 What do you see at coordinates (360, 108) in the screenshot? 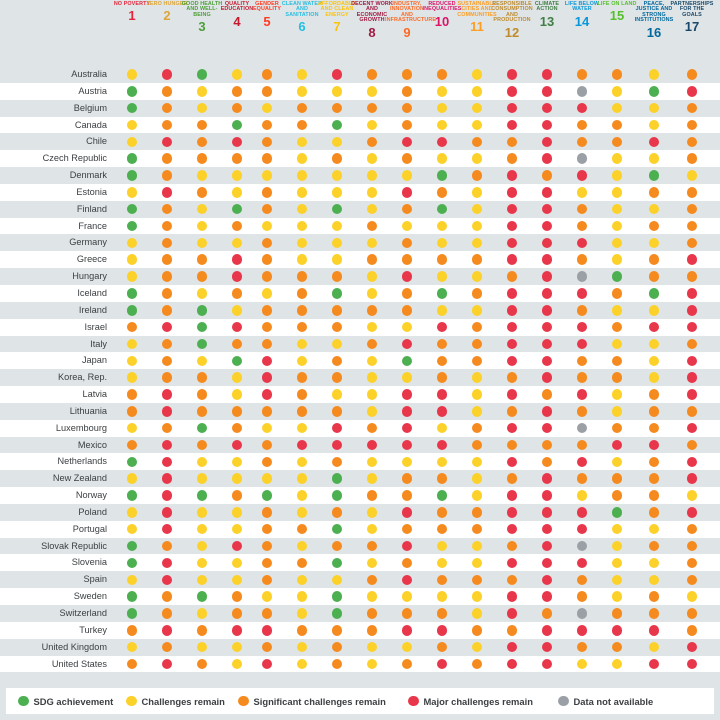
I see `table-row: Belgium` at bounding box center [360, 108].